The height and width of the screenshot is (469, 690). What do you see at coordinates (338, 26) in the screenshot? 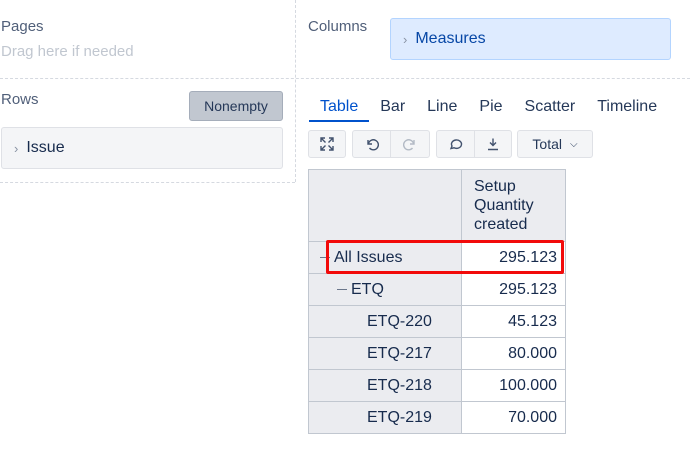
I see `columns-label: Columns` at bounding box center [338, 26].